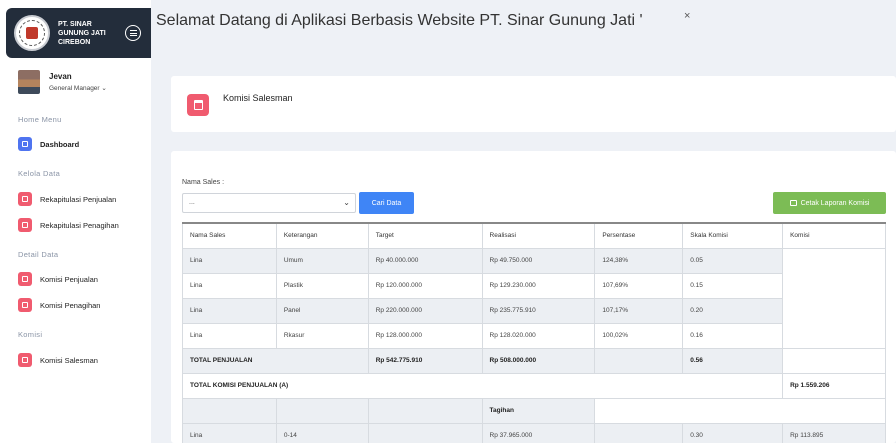 The width and height of the screenshot is (896, 443). What do you see at coordinates (322, 432) in the screenshot?
I see `table-cell: 0-14` at bounding box center [322, 432].